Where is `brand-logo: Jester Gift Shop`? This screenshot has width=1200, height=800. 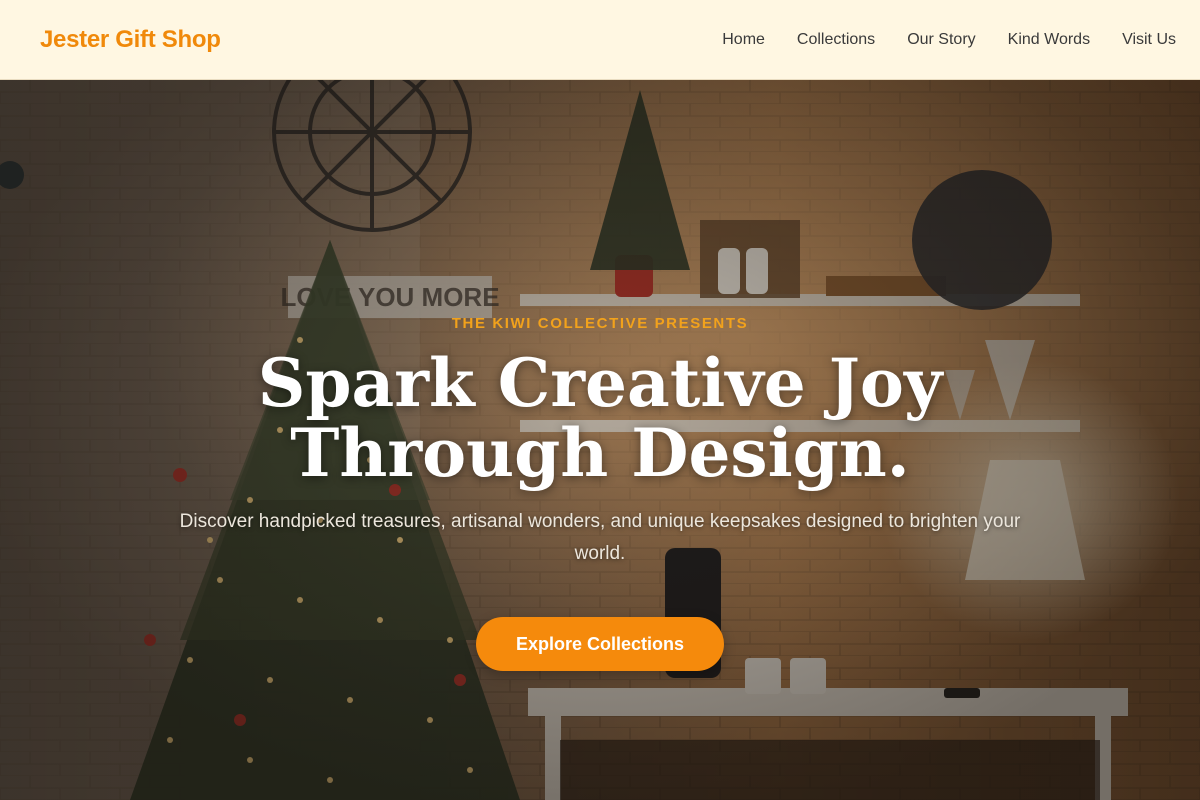
brand-logo: Jester Gift Shop is located at coordinates (130, 40).